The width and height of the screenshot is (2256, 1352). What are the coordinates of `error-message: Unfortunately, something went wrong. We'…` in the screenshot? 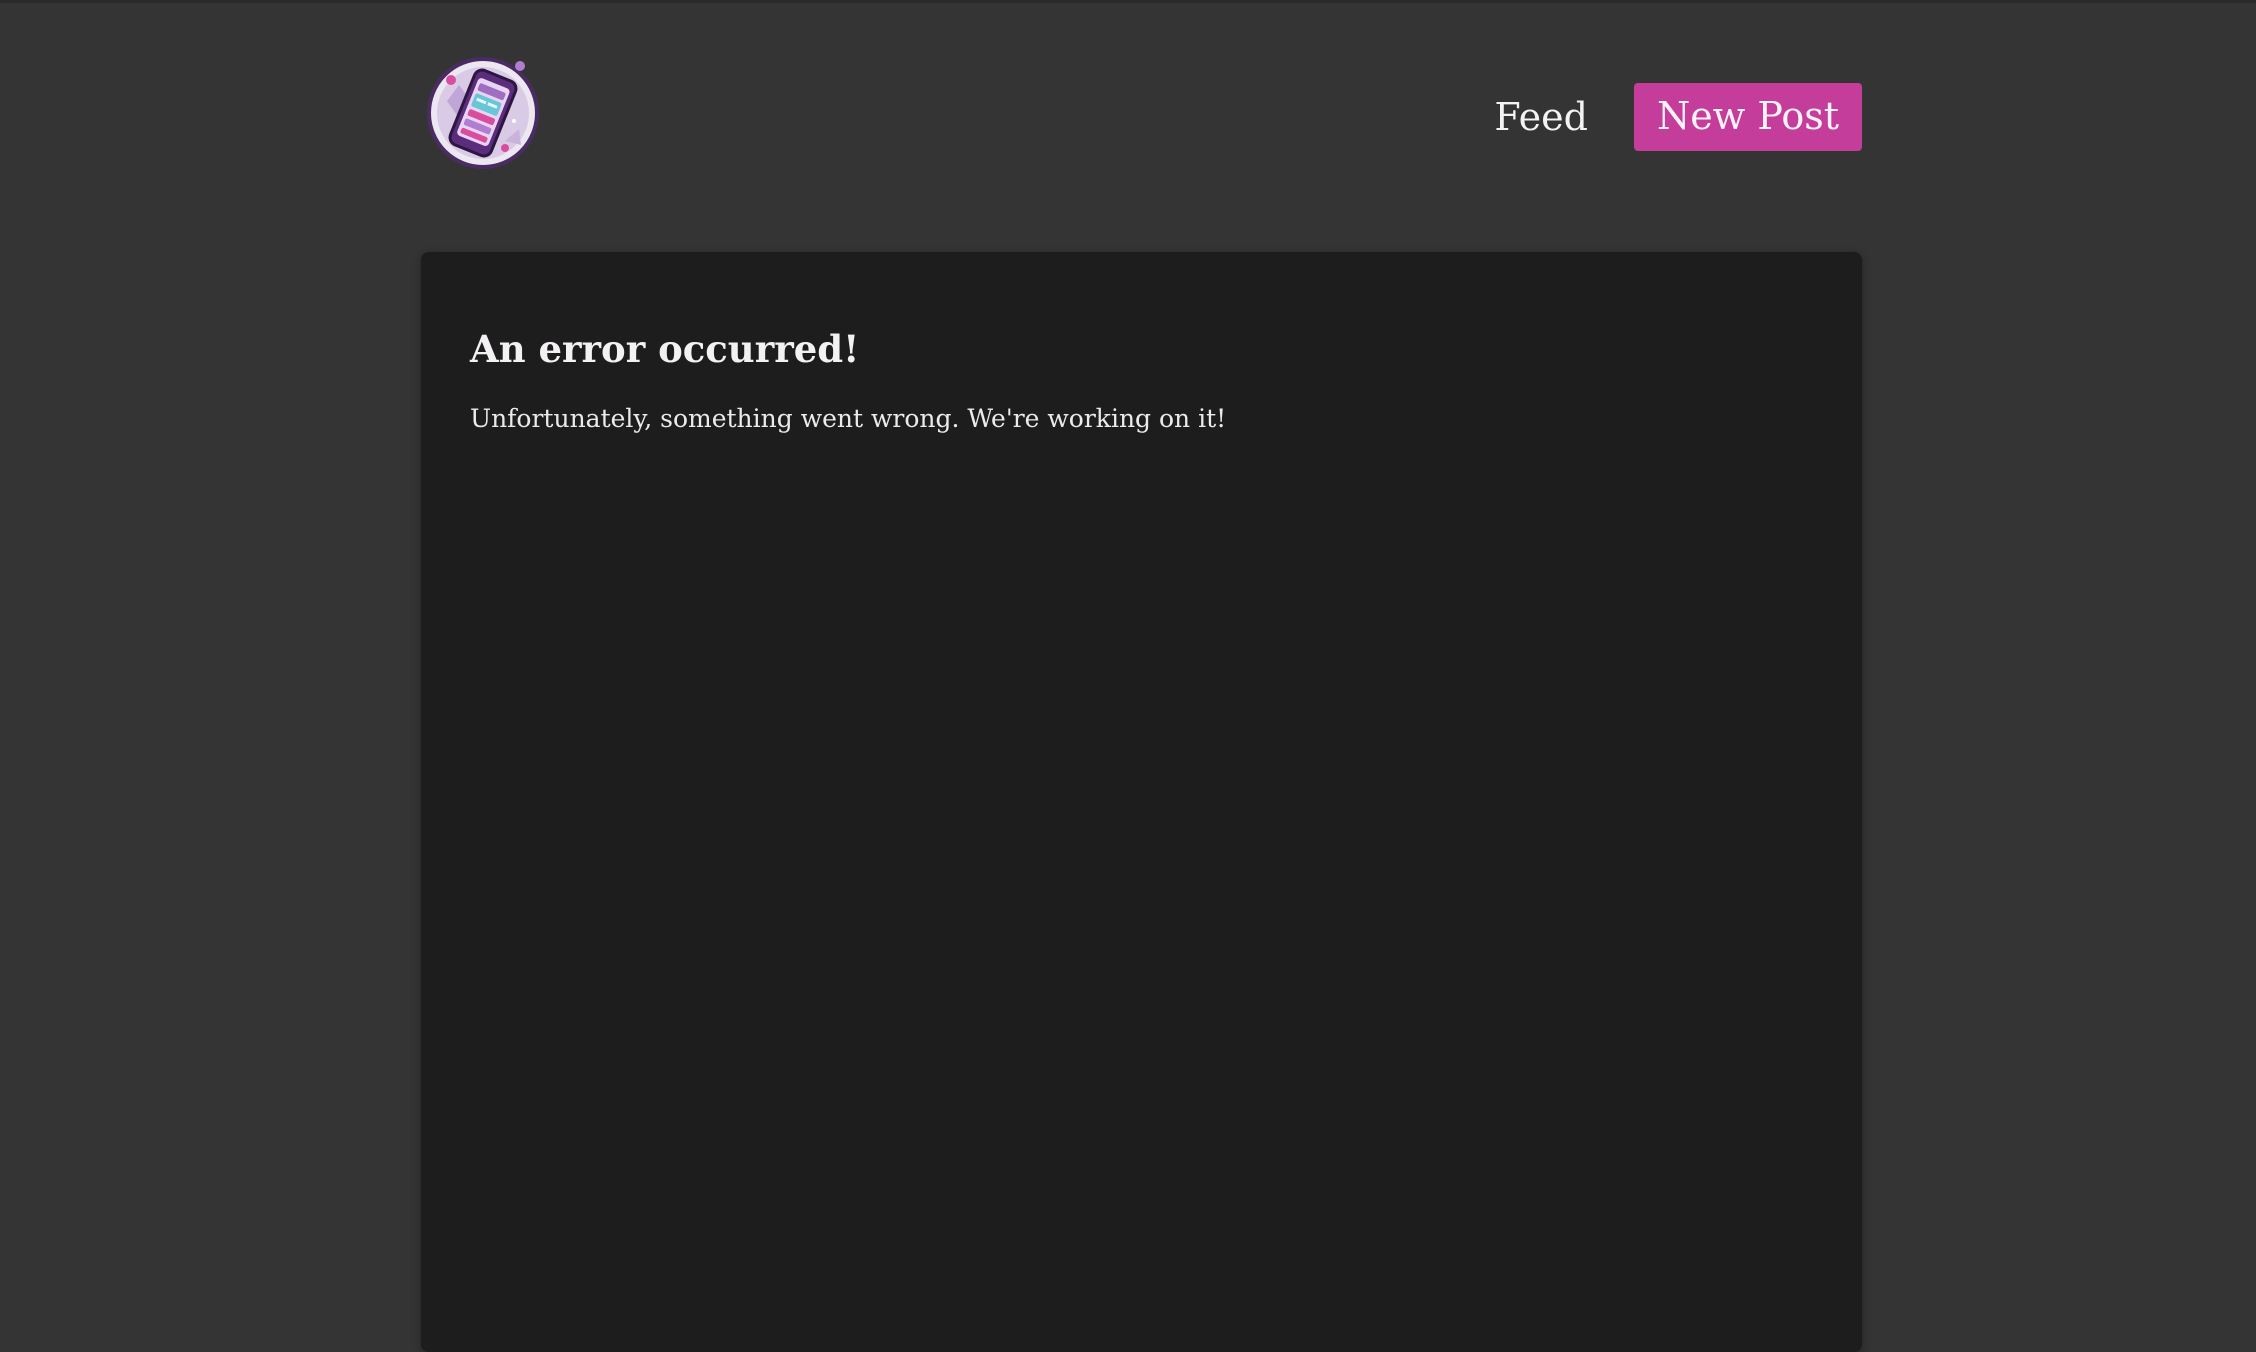 It's located at (848, 418).